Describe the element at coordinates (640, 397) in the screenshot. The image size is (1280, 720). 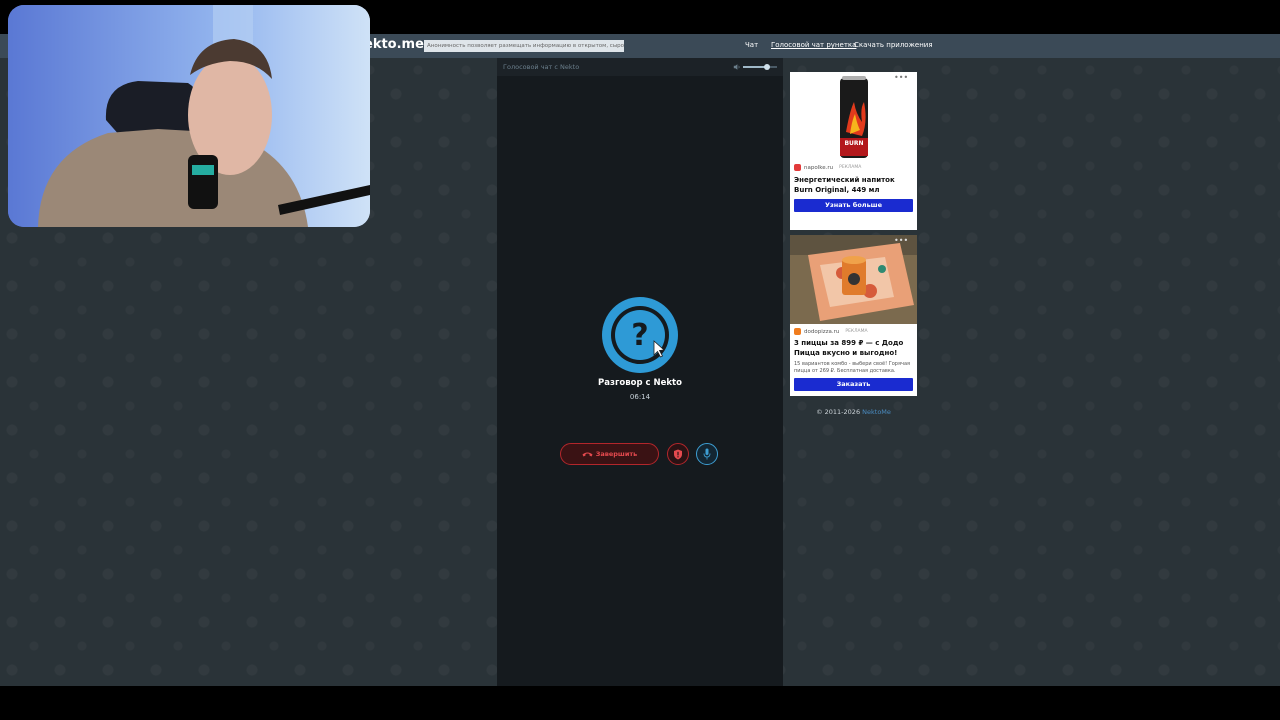
I see `call-timer: 06:14` at that location.